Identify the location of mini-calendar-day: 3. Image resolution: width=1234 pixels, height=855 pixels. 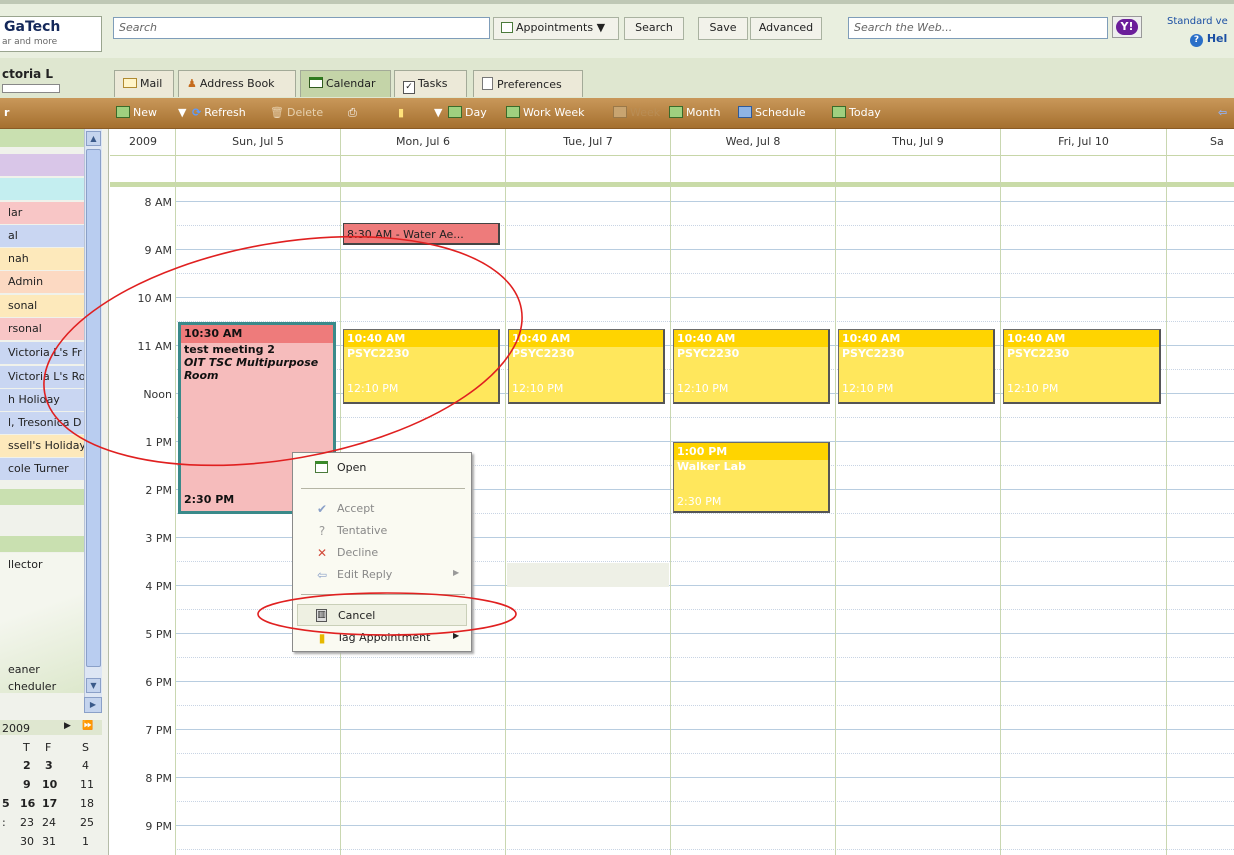
(49, 765).